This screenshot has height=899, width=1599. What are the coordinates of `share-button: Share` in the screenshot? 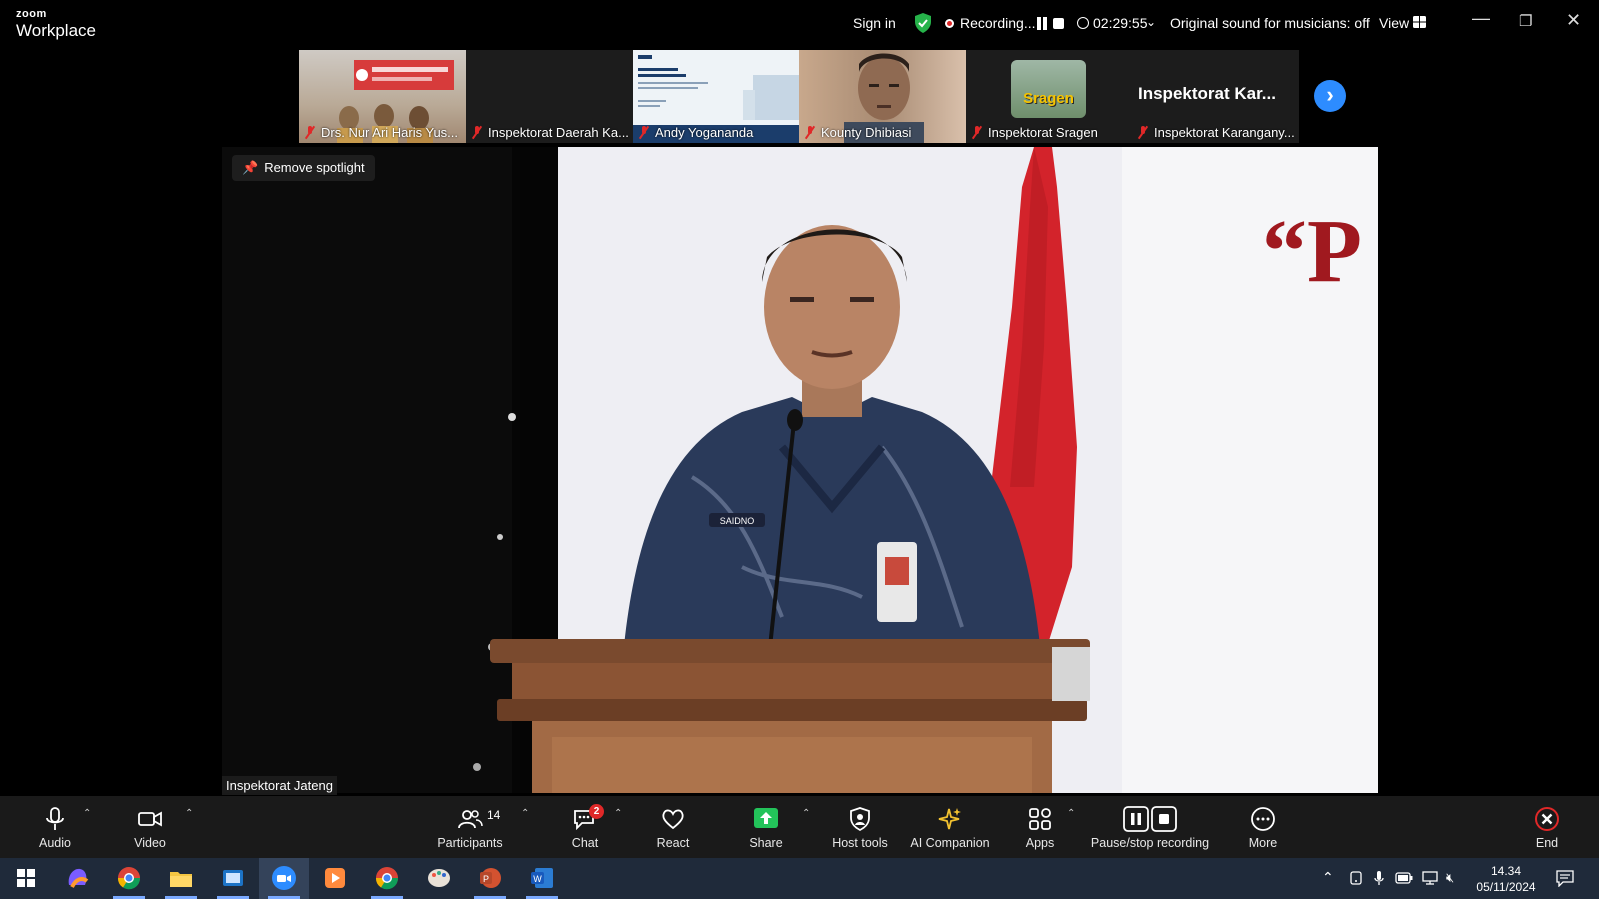 It's located at (766, 827).